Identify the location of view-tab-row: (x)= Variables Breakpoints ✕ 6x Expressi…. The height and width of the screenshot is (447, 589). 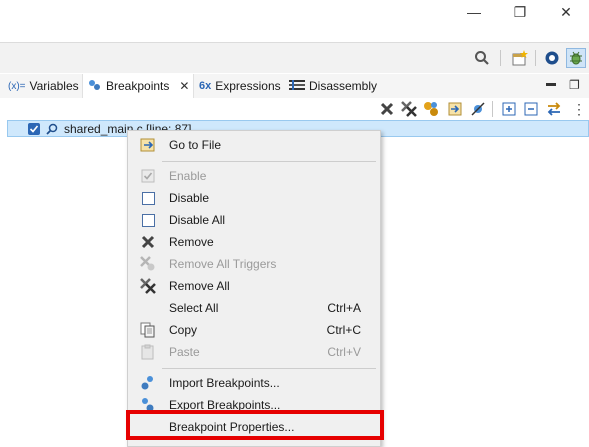
(294, 86).